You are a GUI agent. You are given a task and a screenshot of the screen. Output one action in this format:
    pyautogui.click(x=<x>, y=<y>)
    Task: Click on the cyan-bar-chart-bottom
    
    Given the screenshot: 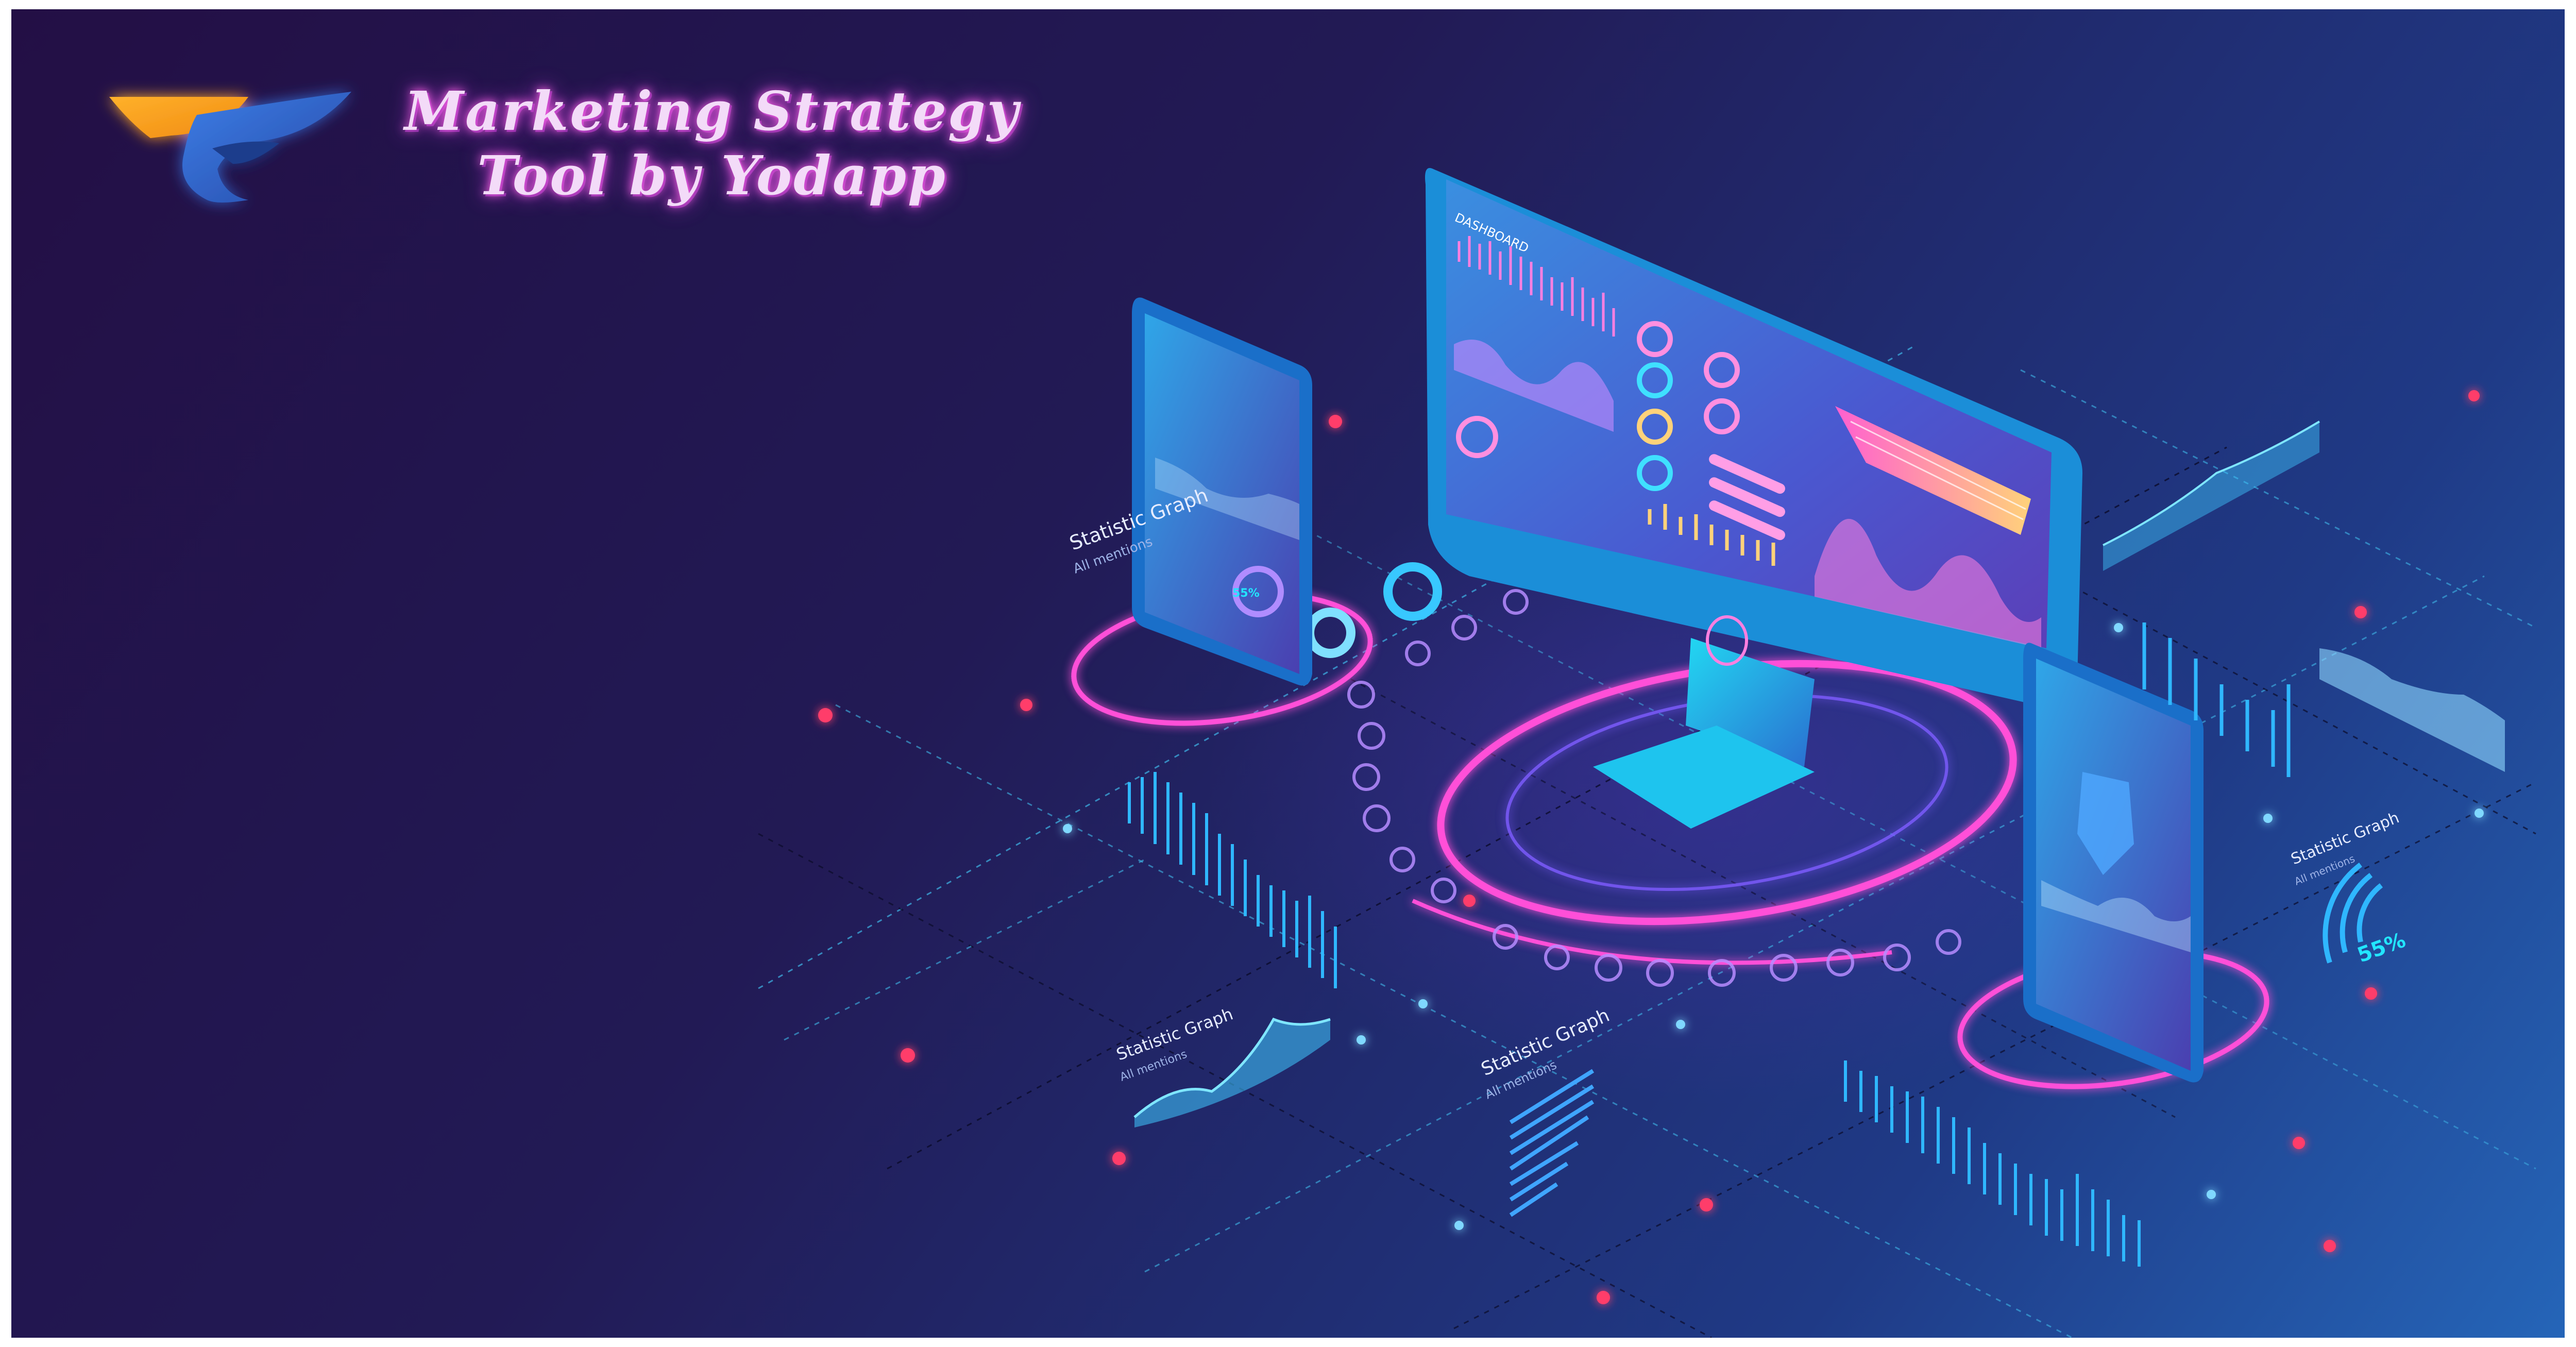 What is the action you would take?
    pyautogui.click(x=1992, y=1163)
    